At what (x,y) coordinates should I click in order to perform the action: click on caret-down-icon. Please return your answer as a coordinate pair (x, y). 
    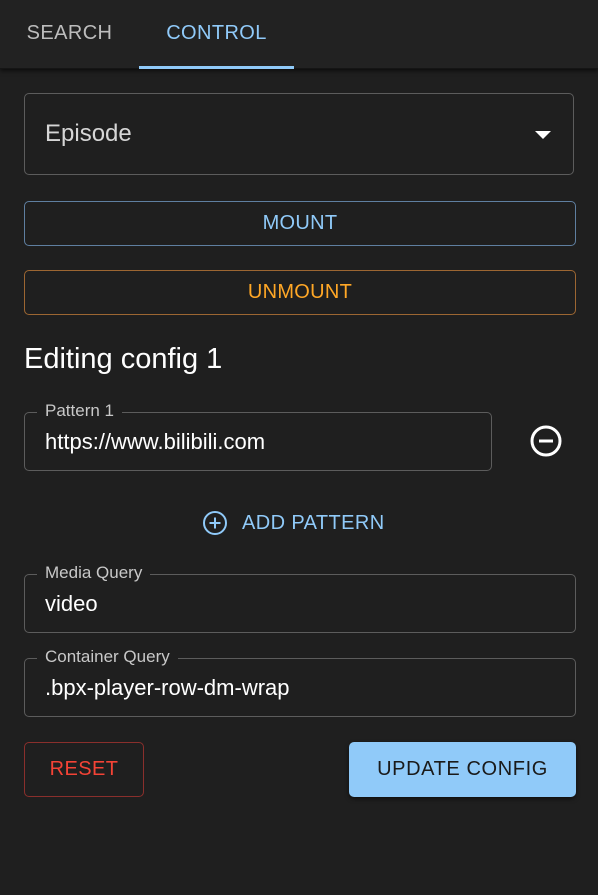
    Looking at the image, I should click on (543, 135).